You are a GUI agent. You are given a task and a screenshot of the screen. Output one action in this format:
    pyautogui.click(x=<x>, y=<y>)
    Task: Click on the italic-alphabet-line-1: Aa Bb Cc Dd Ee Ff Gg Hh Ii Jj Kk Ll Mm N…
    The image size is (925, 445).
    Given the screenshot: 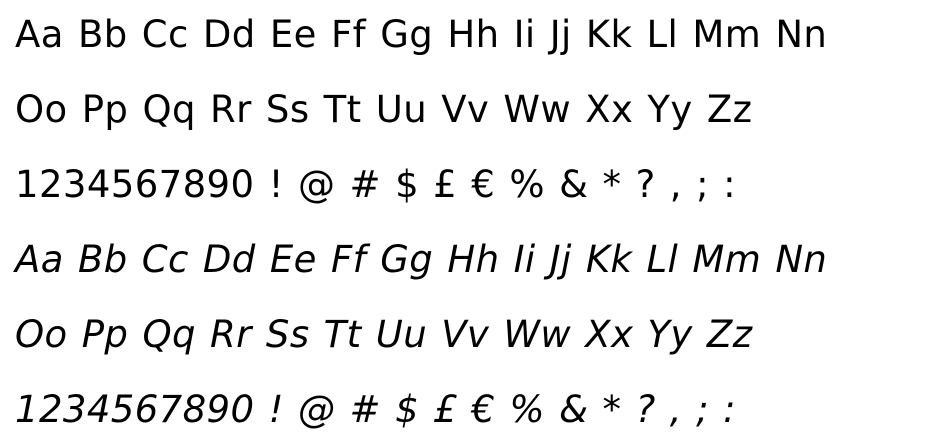 What is the action you would take?
    pyautogui.click(x=421, y=259)
    